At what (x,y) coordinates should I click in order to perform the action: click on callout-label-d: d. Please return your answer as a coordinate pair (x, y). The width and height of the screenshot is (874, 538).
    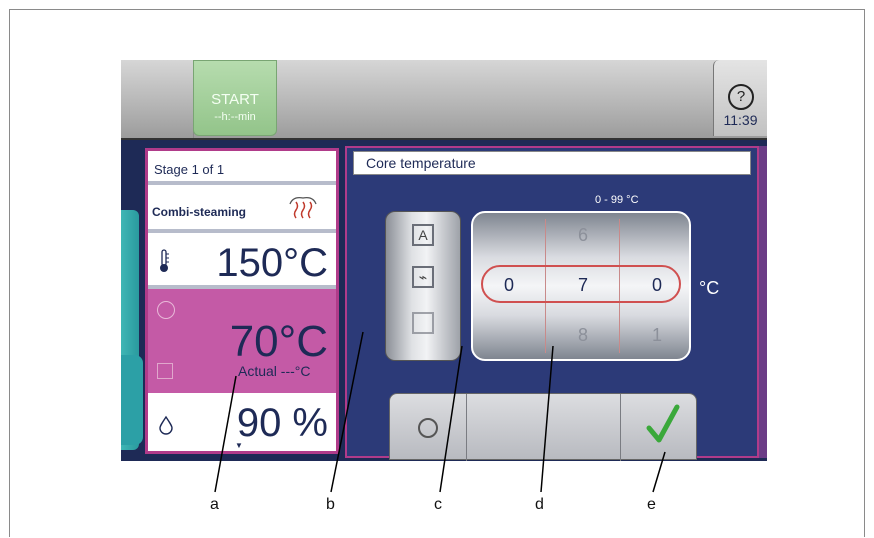
    Looking at the image, I should click on (539, 504).